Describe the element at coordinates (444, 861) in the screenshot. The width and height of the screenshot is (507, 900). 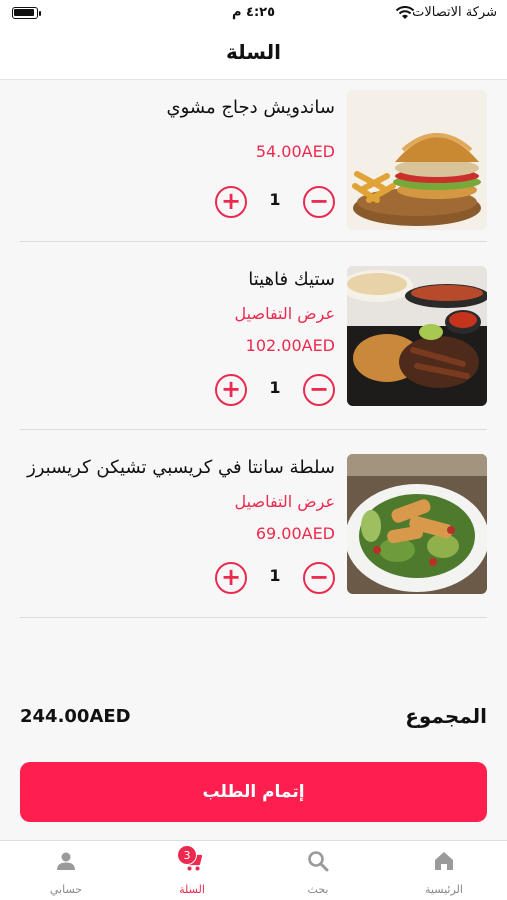
I see `home-icon` at that location.